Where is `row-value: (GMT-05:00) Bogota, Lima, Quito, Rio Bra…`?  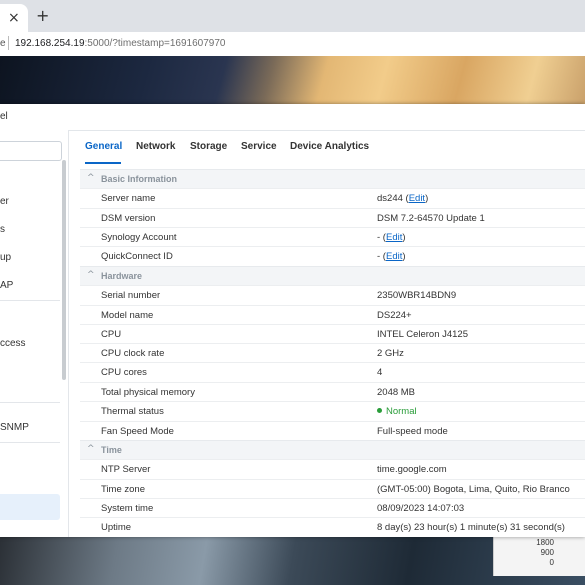 row-value: (GMT-05:00) Bogota, Lima, Quito, Rio Bra… is located at coordinates (473, 489).